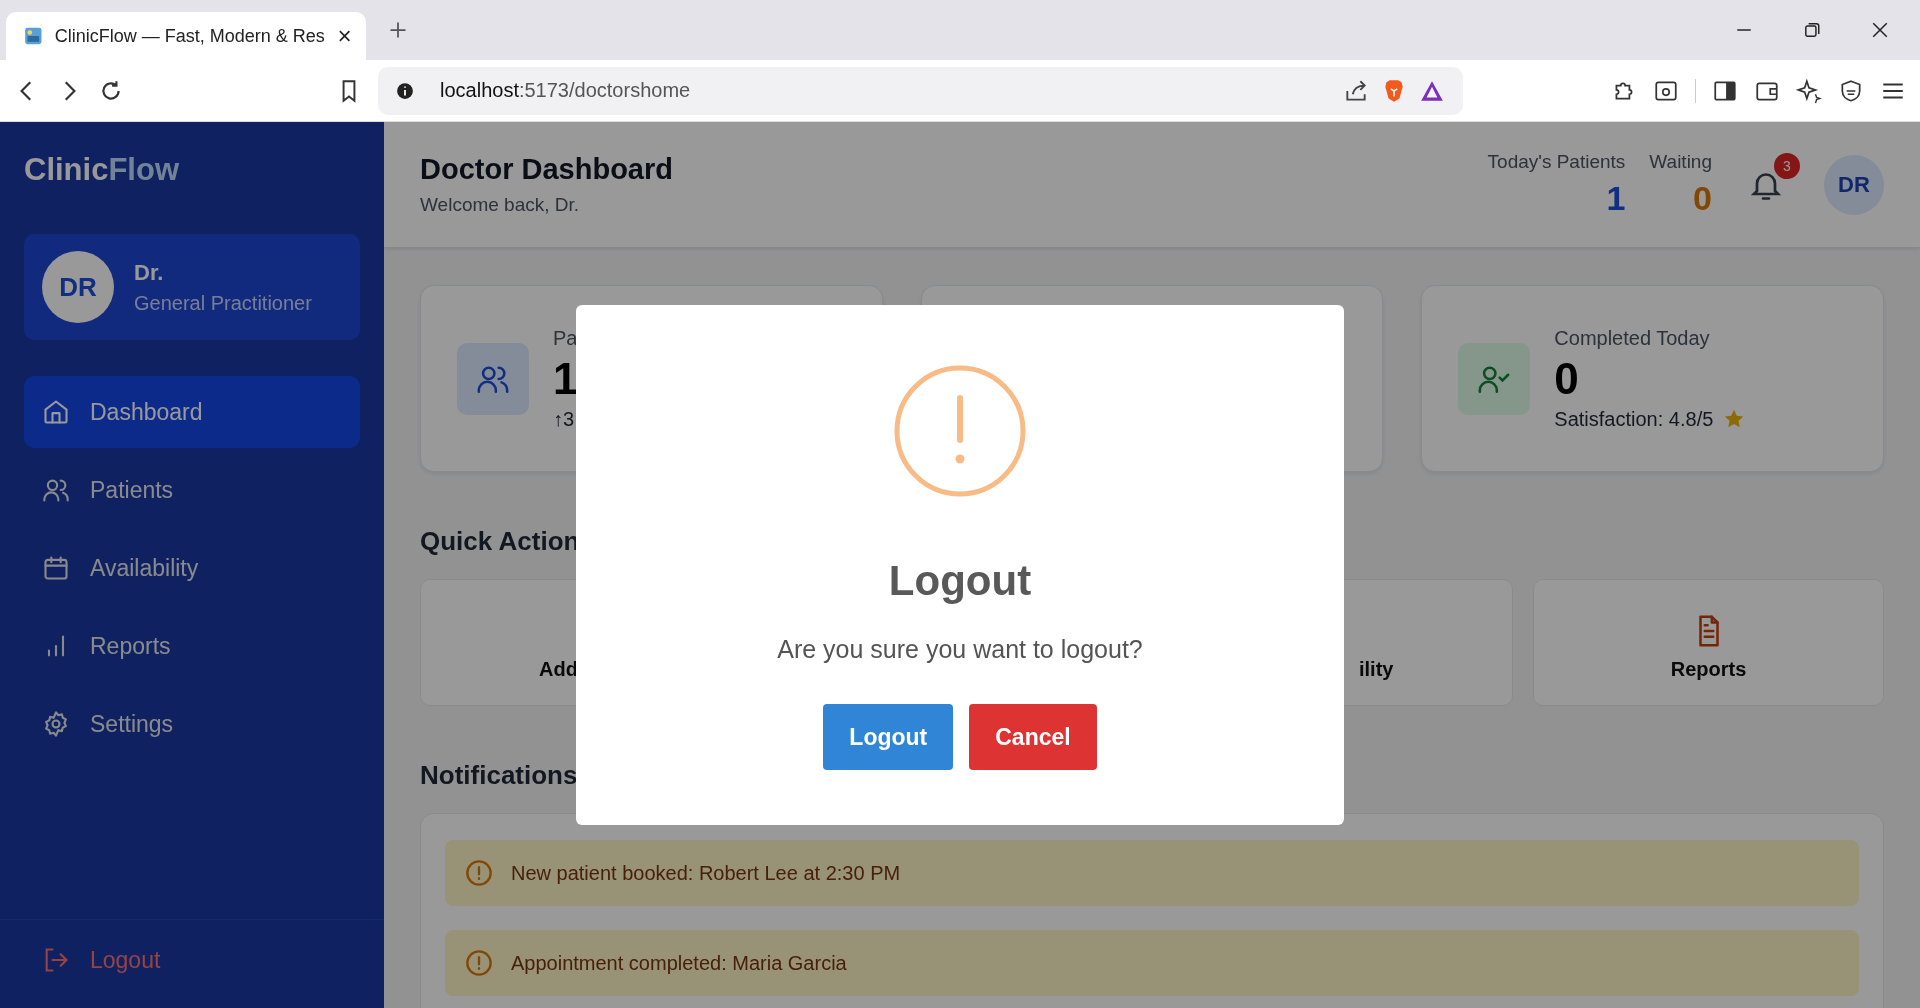 This screenshot has width=1920, height=1008. Describe the element at coordinates (888, 737) in the screenshot. I see `logout-button: Logout` at that location.